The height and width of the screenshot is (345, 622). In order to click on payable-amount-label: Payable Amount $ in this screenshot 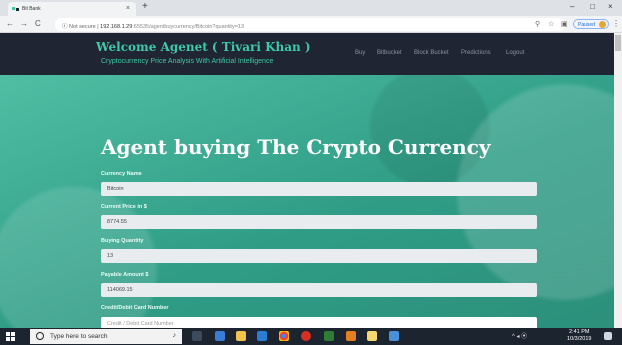, I will do `click(125, 275)`.